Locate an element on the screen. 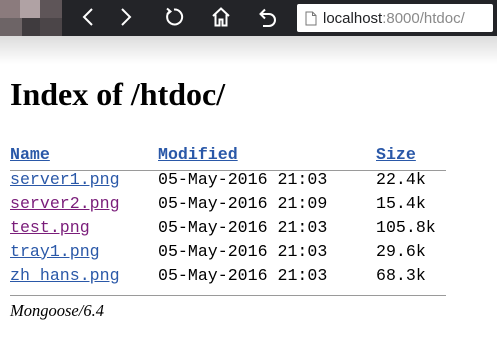 This screenshot has height=338, width=497. size-cell: 68.3k is located at coordinates (401, 275).